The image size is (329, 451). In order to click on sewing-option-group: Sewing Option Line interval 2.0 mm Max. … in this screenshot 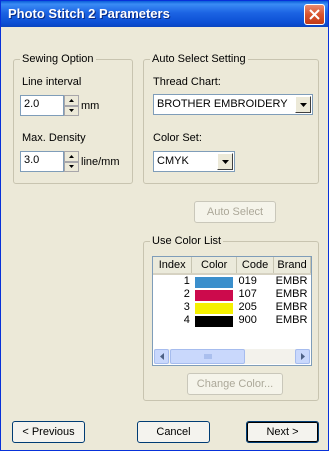, I will do `click(73, 118)`.